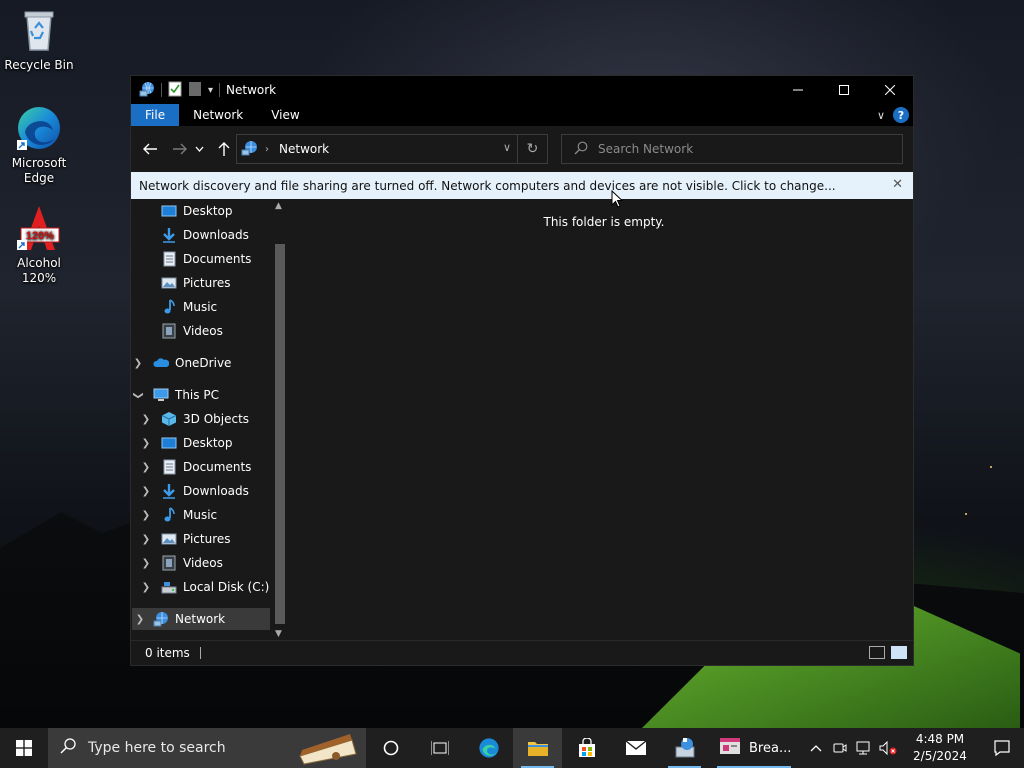 Image resolution: width=1024 pixels, height=768 pixels. I want to click on help-button: ?, so click(901, 115).